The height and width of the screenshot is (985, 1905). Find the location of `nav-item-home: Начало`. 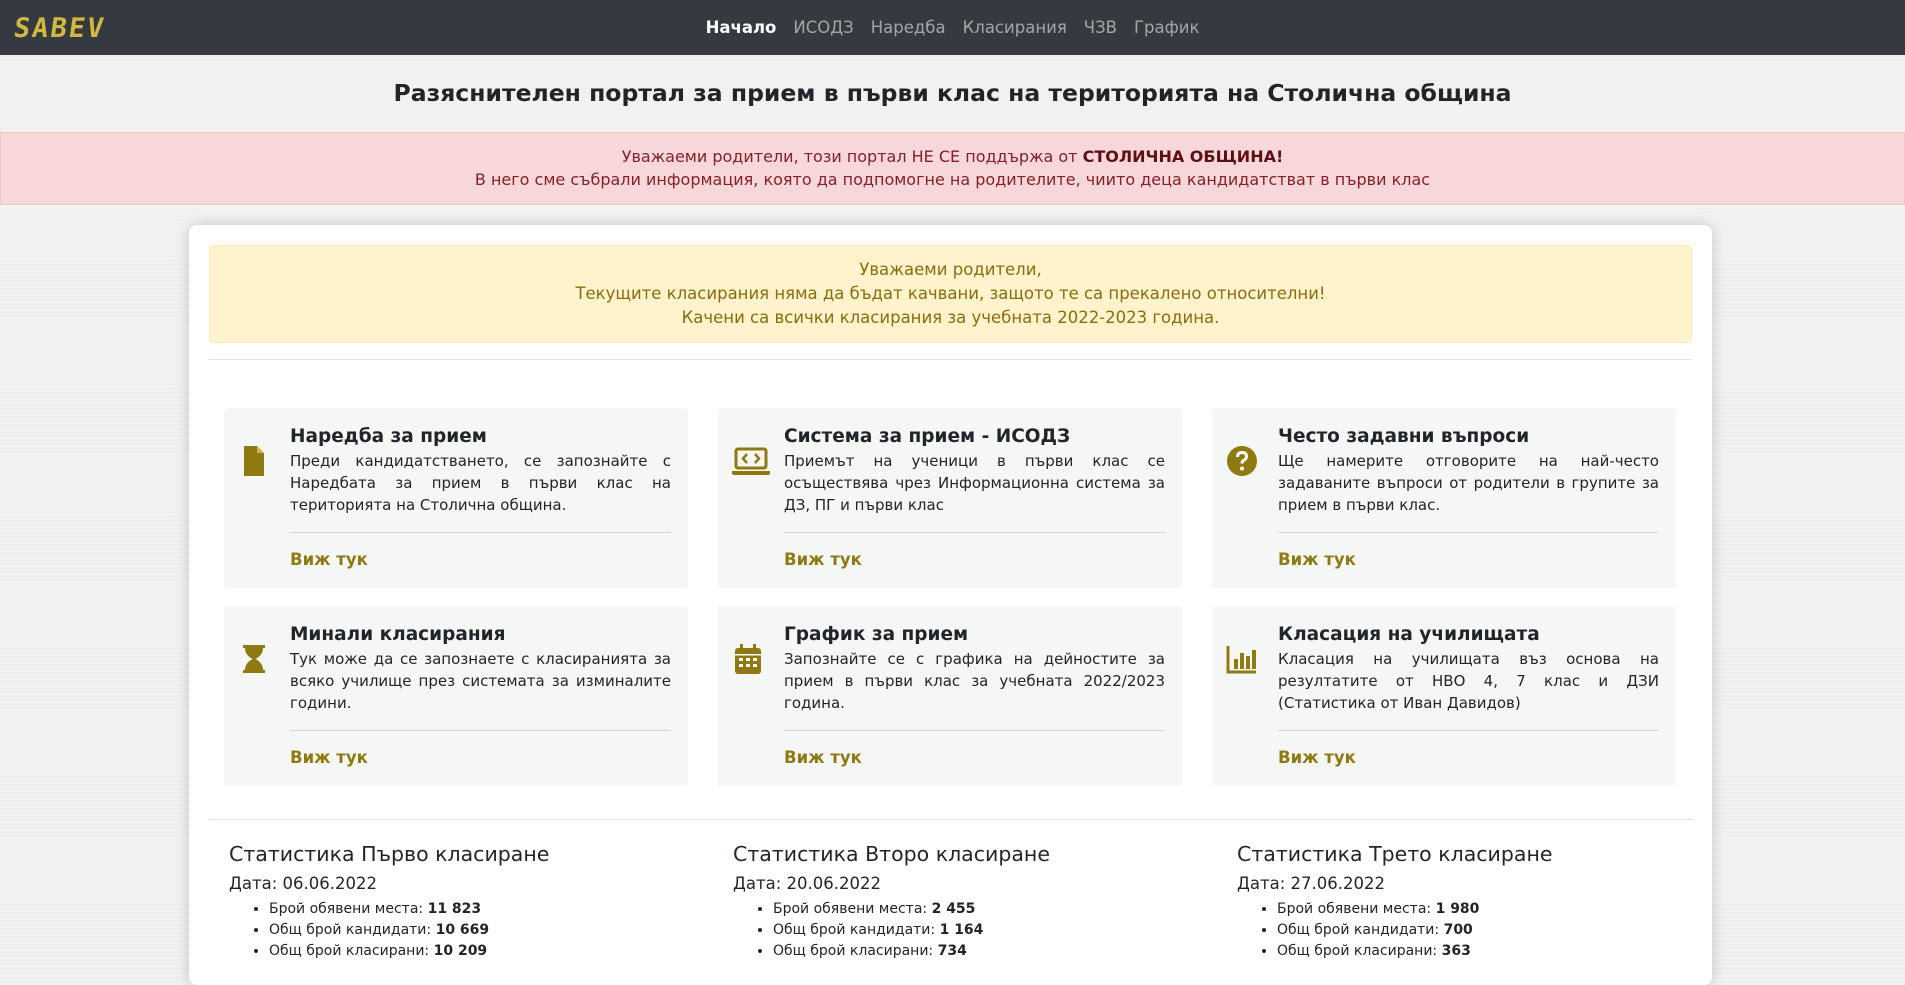

nav-item-home: Начало is located at coordinates (741, 27).